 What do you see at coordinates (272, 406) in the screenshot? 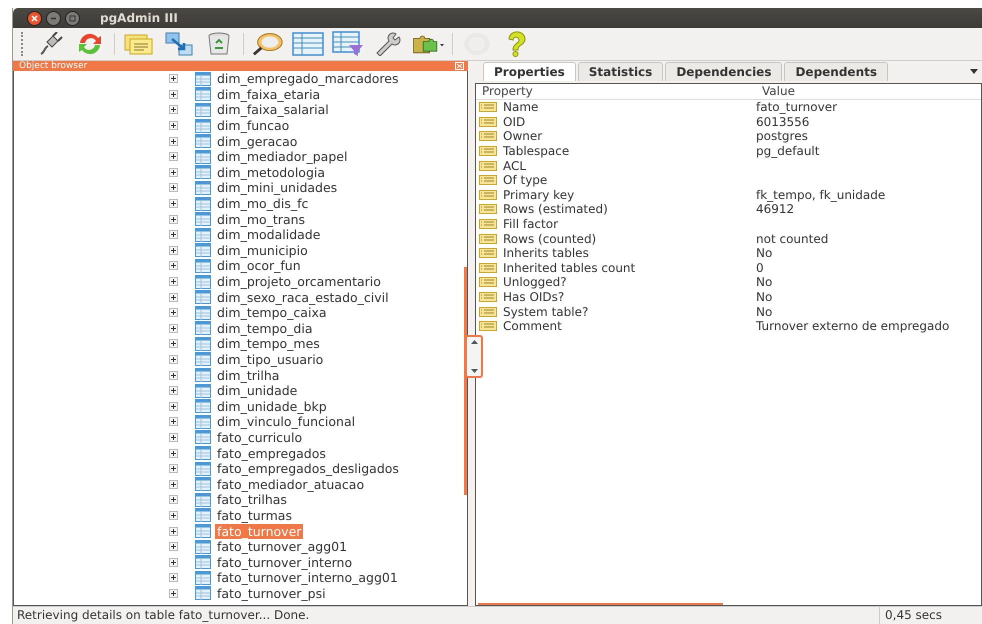
I see `tree-item: dim_unidade_bkp` at bounding box center [272, 406].